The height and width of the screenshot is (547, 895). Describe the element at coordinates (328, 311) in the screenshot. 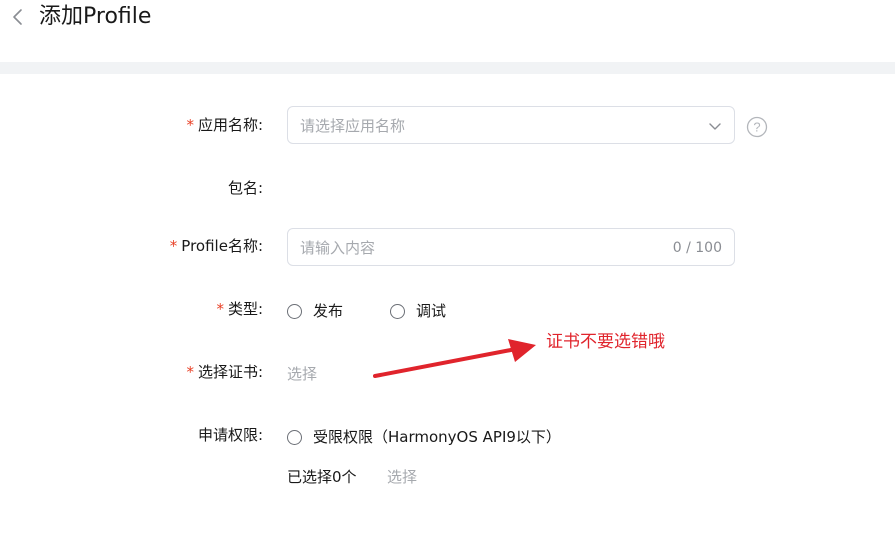

I see `radio-release-label: 发布` at that location.